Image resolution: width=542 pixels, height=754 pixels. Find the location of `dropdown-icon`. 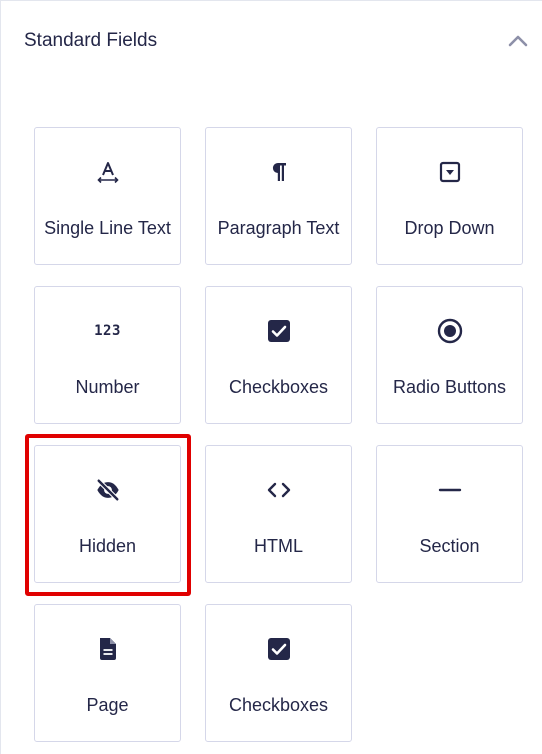

dropdown-icon is located at coordinates (450, 172).